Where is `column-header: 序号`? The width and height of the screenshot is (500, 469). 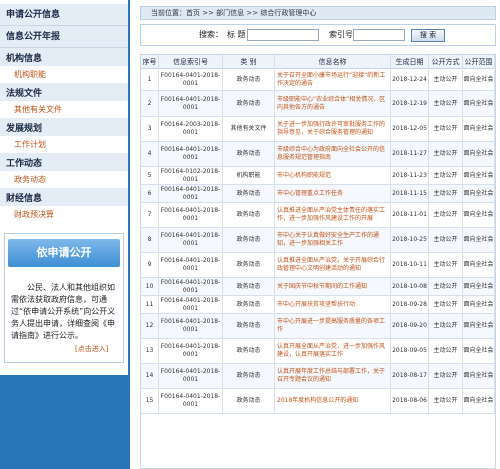 column-header: 序号 is located at coordinates (150, 62).